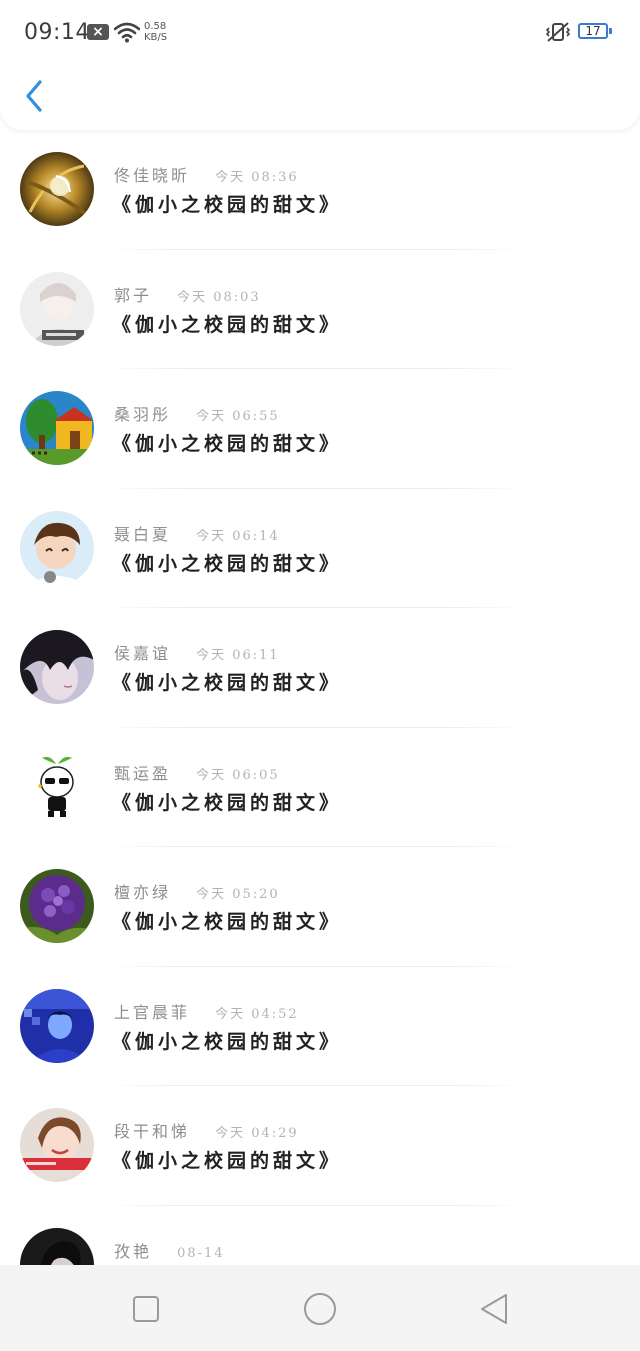 The image size is (640, 1351). Describe the element at coordinates (238, 894) in the screenshot. I see `item-date: 今天 05:20` at that location.